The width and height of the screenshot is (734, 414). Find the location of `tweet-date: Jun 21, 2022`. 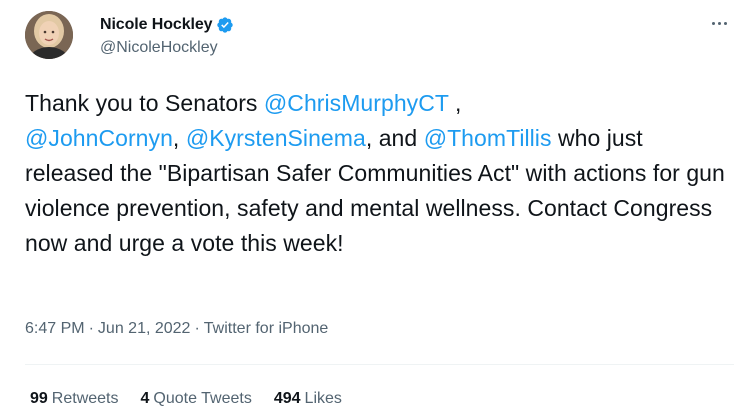

tweet-date: Jun 21, 2022 is located at coordinates (144, 328).